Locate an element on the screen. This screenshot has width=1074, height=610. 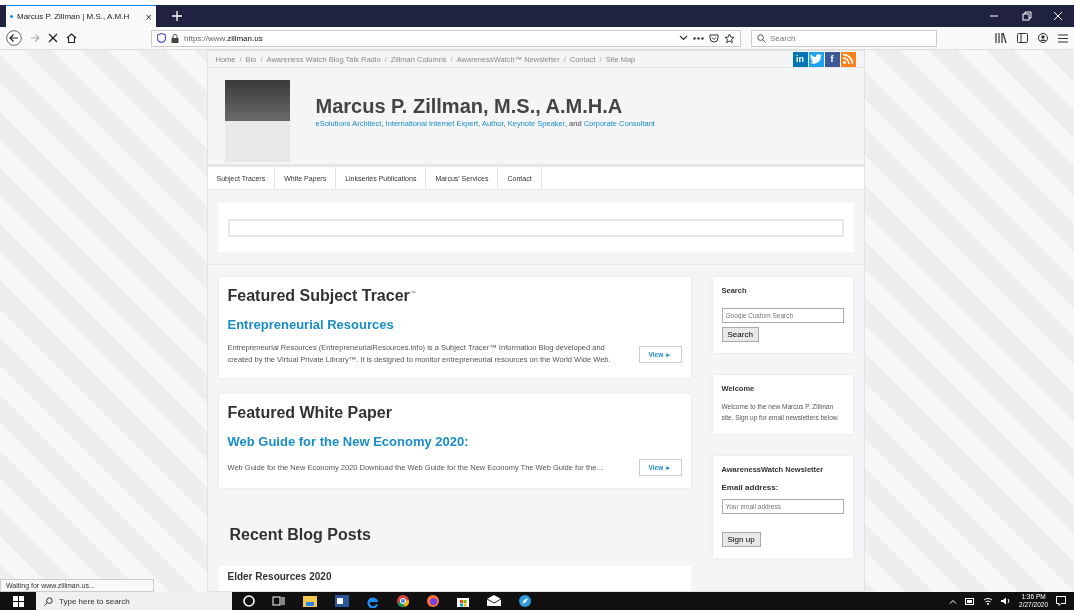
stop-icon is located at coordinates (53, 38).